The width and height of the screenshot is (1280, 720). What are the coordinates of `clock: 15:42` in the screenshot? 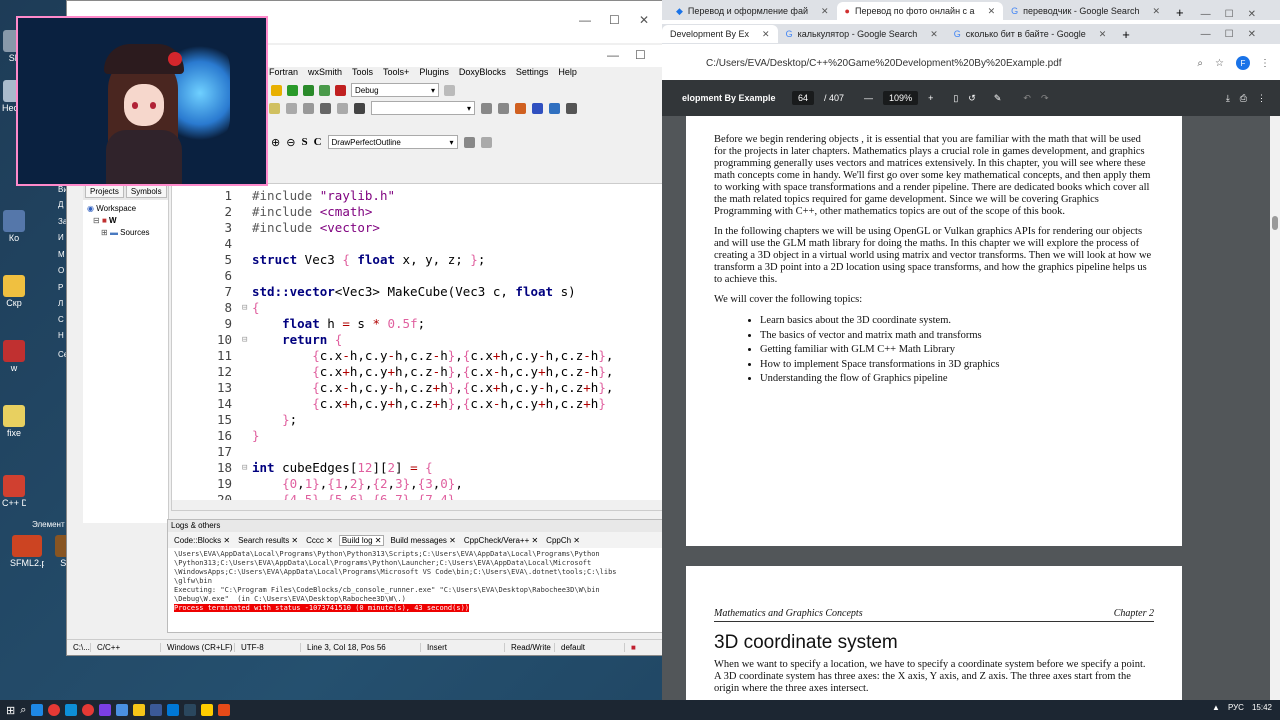 It's located at (1262, 707).